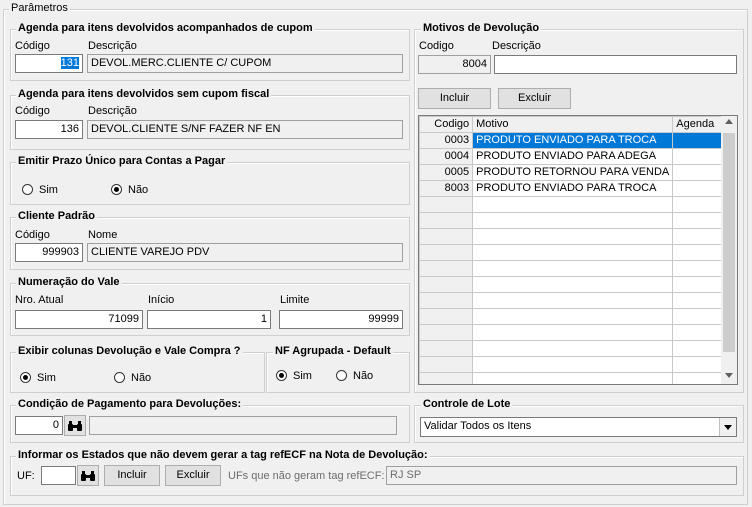 The height and width of the screenshot is (507, 752). What do you see at coordinates (193, 475) in the screenshot?
I see `ref-ecf-excluir-button: Excluir` at bounding box center [193, 475].